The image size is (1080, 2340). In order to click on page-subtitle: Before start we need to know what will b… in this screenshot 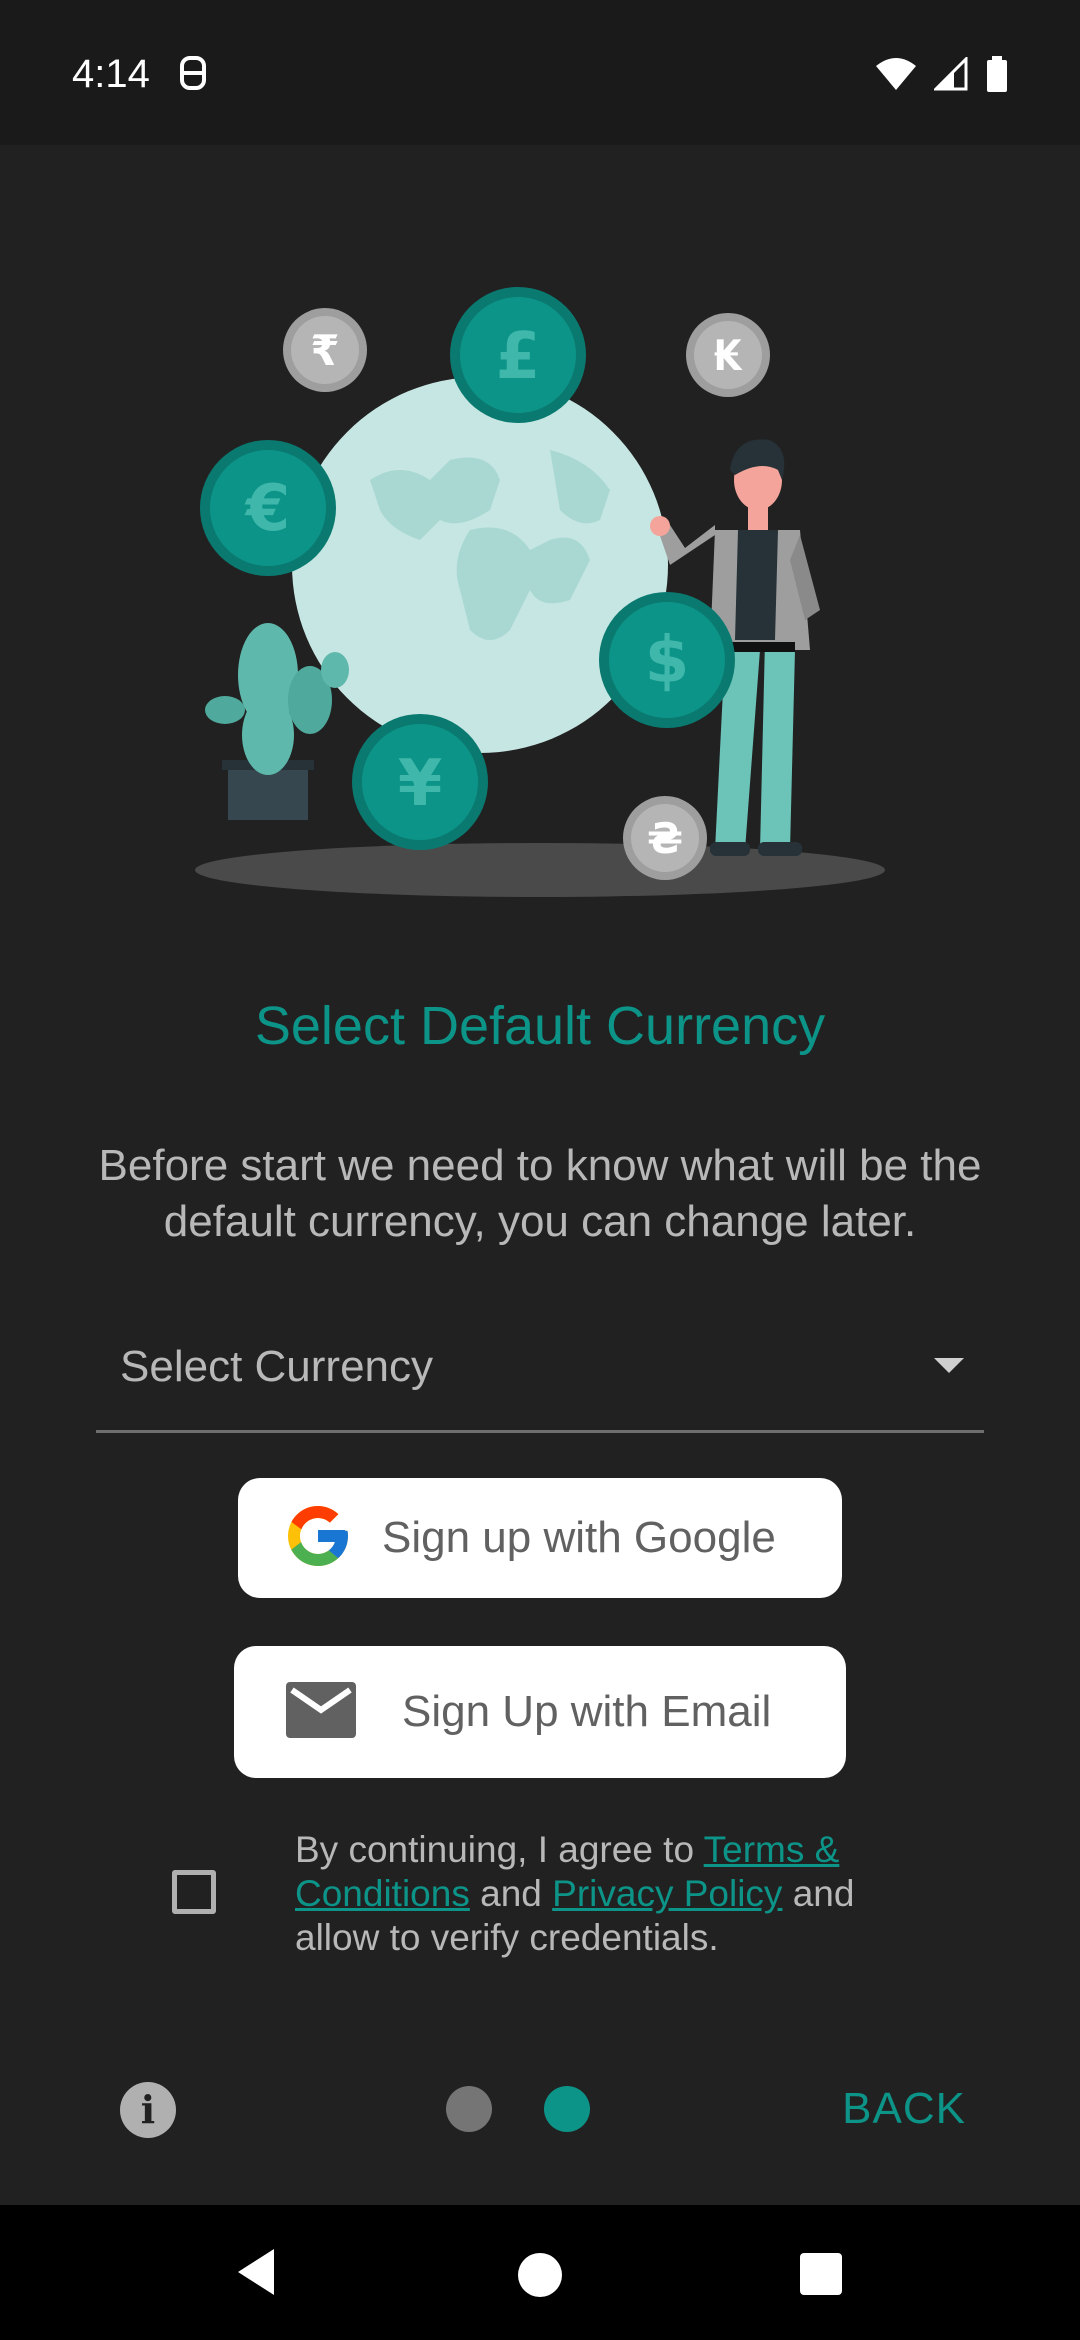, I will do `click(540, 1193)`.